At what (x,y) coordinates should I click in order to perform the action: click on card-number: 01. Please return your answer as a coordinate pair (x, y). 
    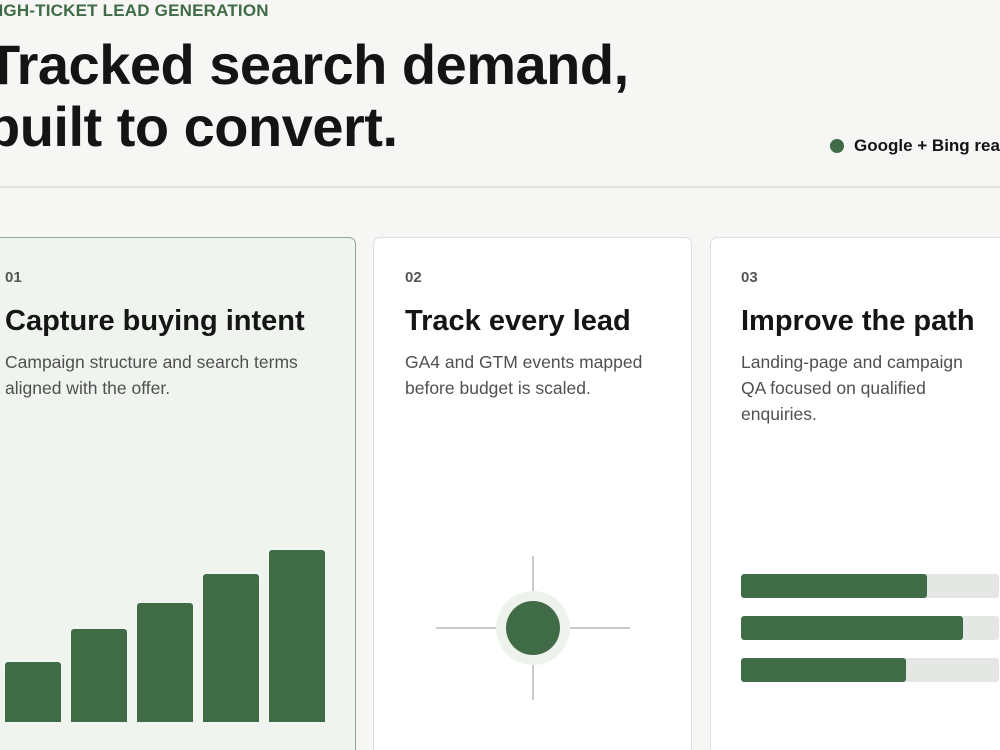
    Looking at the image, I should click on (13, 277).